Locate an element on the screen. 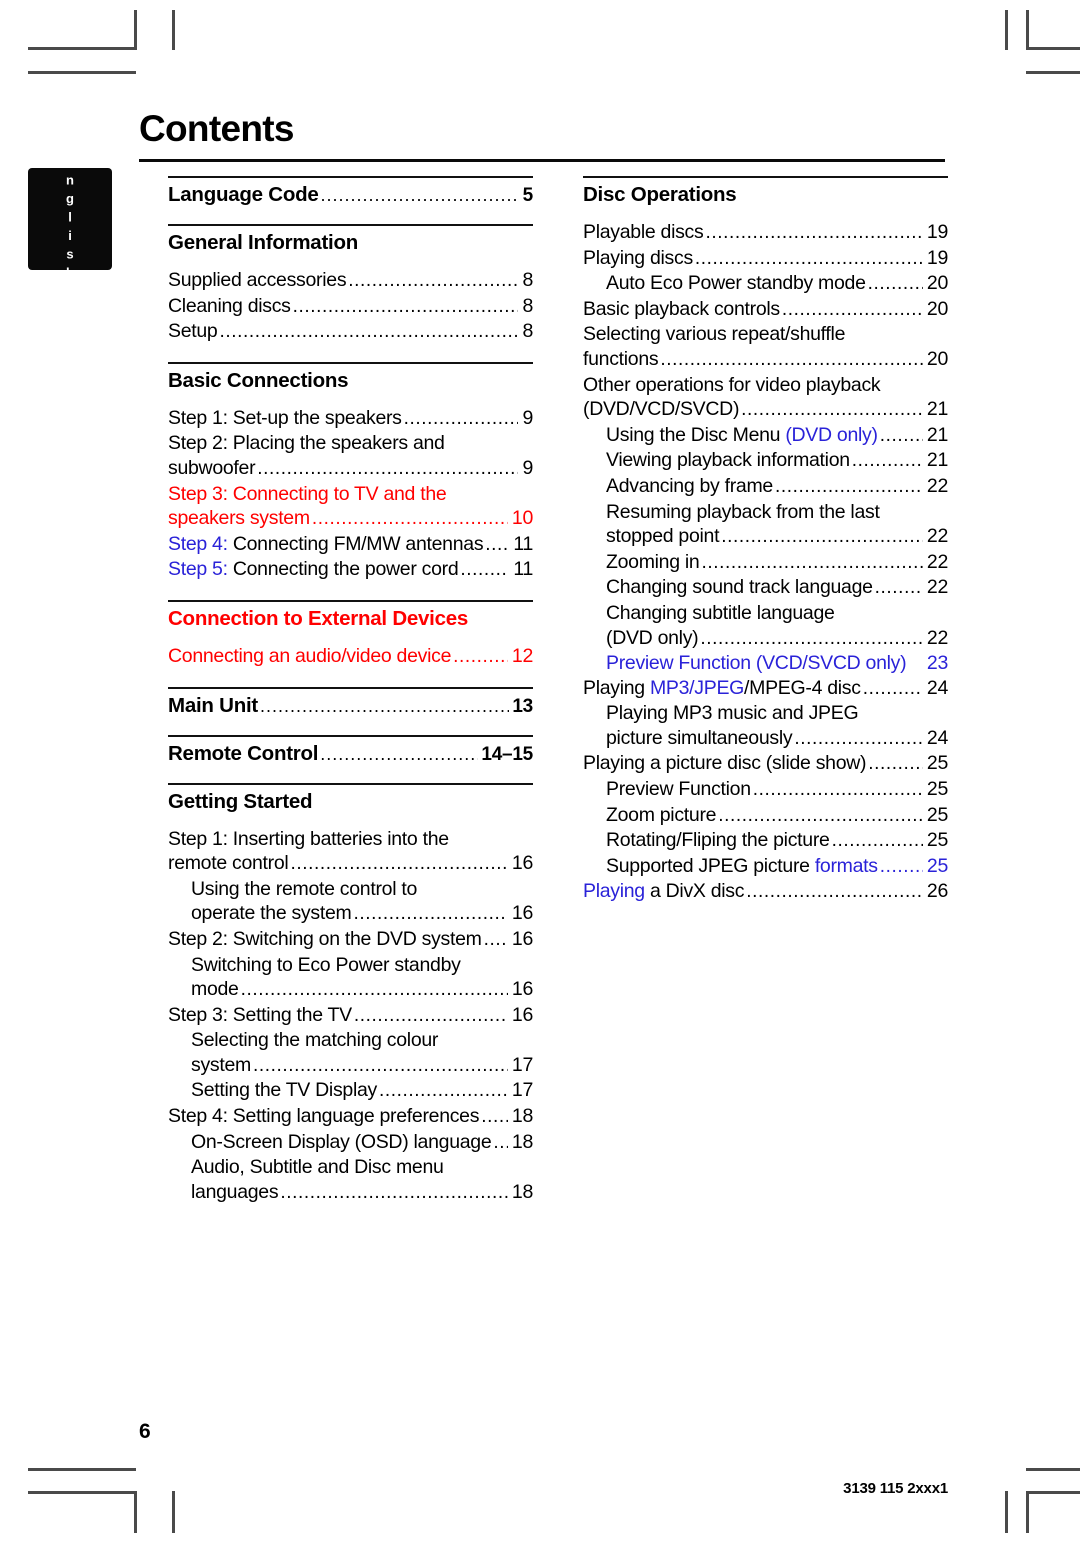 The height and width of the screenshot is (1544, 1080). page-title: Contents is located at coordinates (216, 128).